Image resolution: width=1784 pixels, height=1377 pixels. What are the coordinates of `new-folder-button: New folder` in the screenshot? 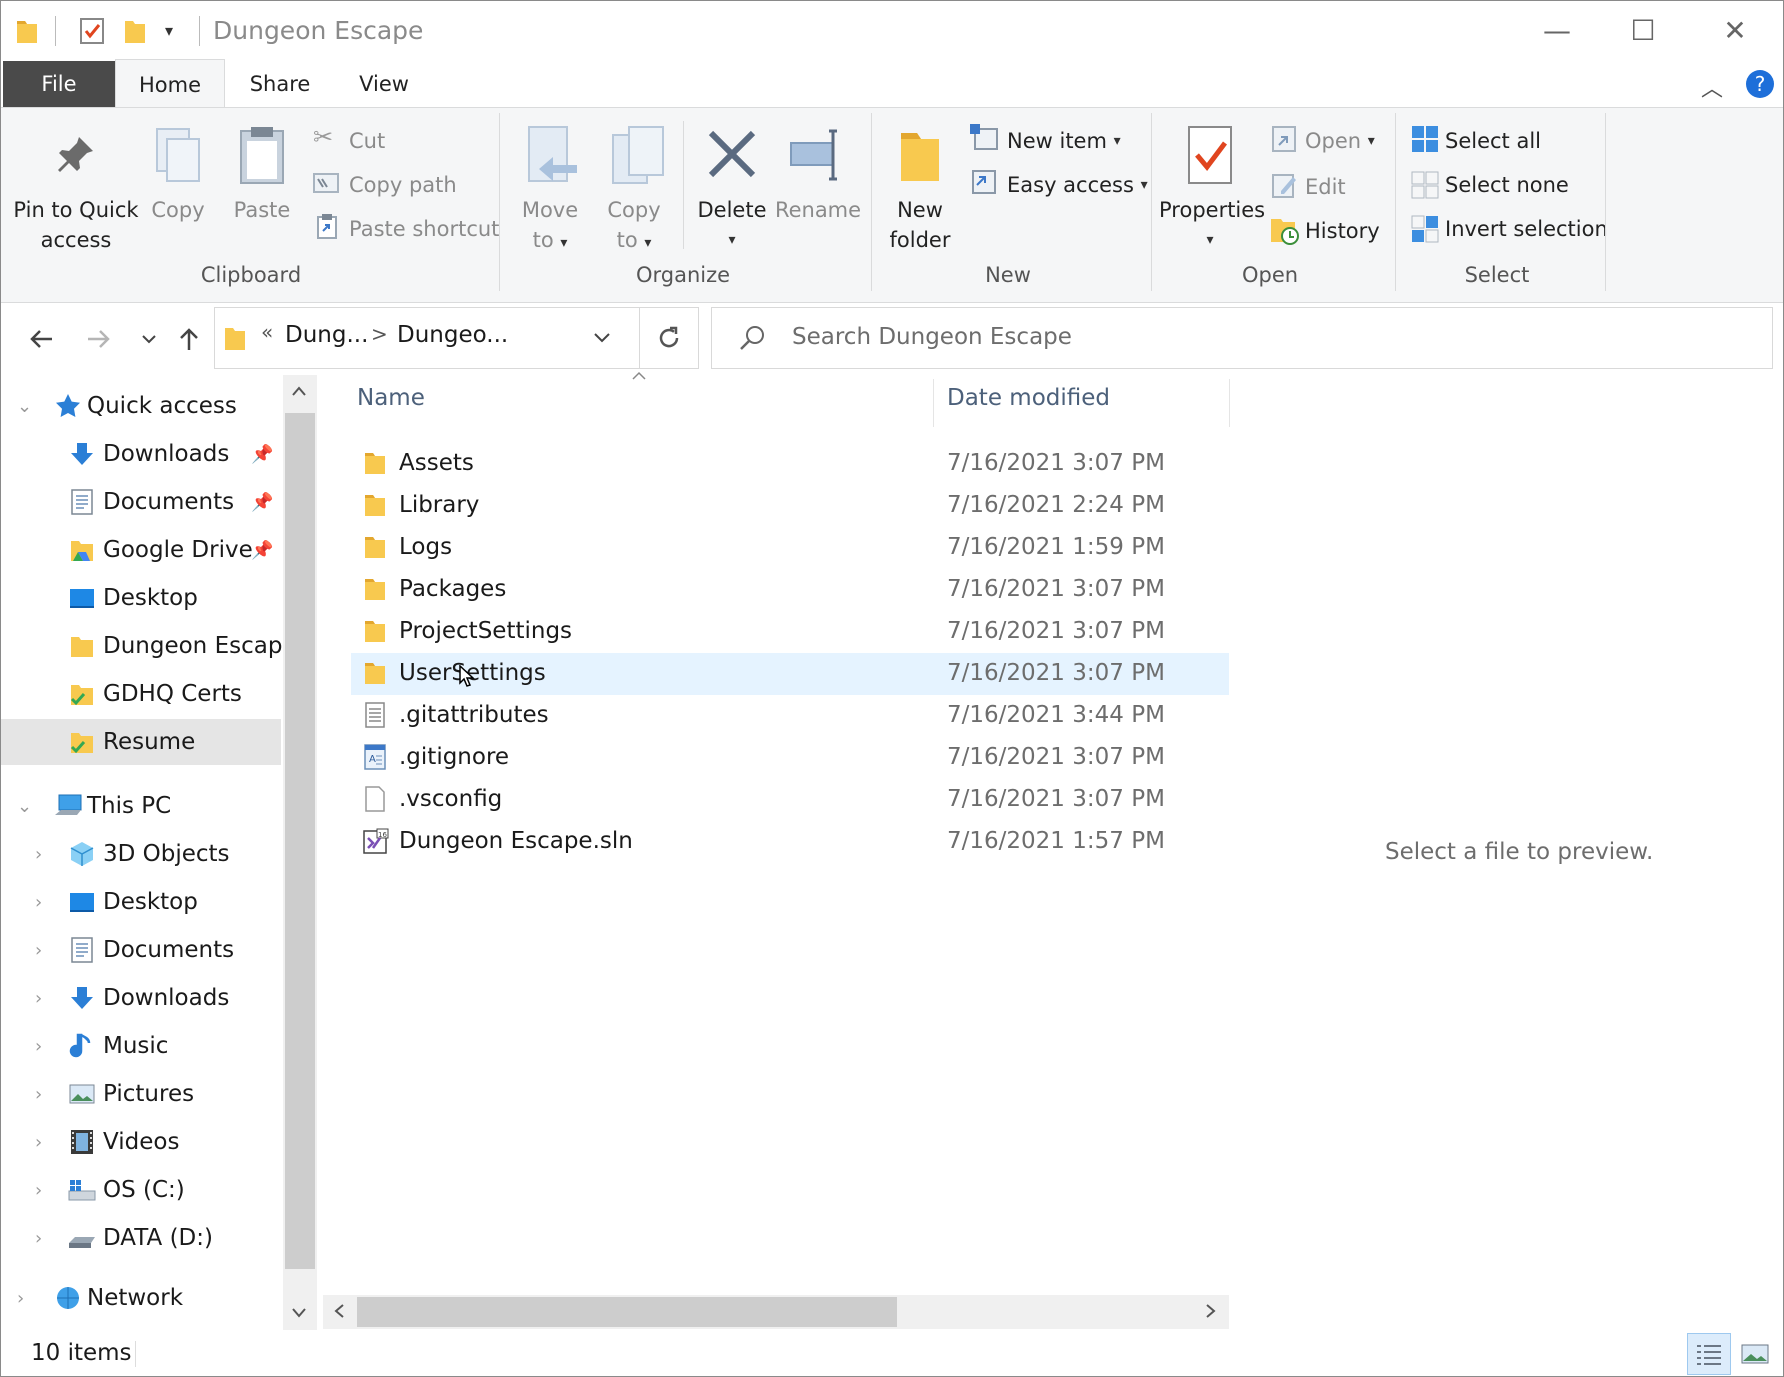 It's located at (920, 225).